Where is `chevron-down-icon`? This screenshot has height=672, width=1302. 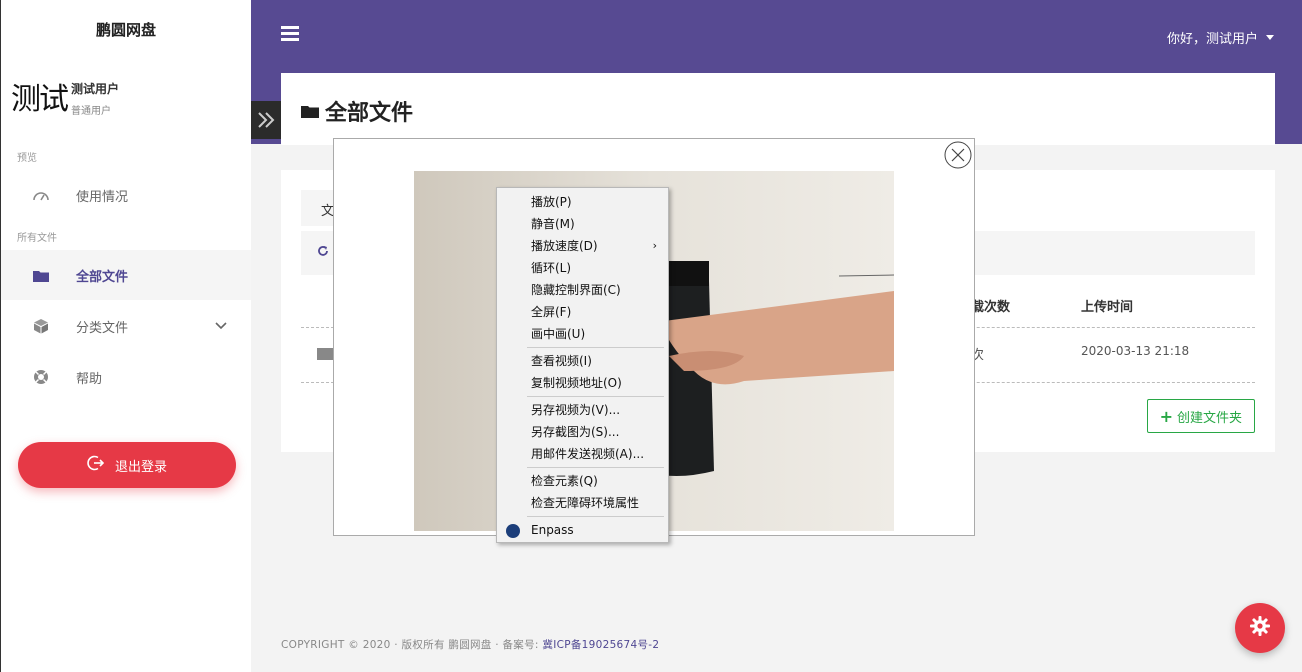
chevron-down-icon is located at coordinates (221, 326).